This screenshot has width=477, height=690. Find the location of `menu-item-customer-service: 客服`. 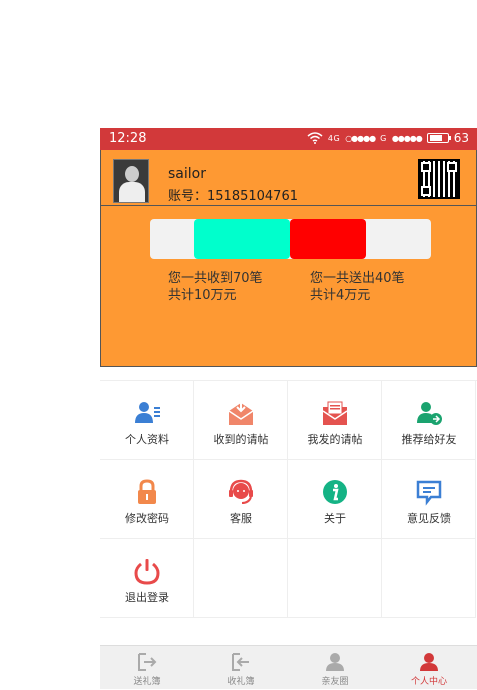

menu-item-customer-service: 客服 is located at coordinates (241, 499).